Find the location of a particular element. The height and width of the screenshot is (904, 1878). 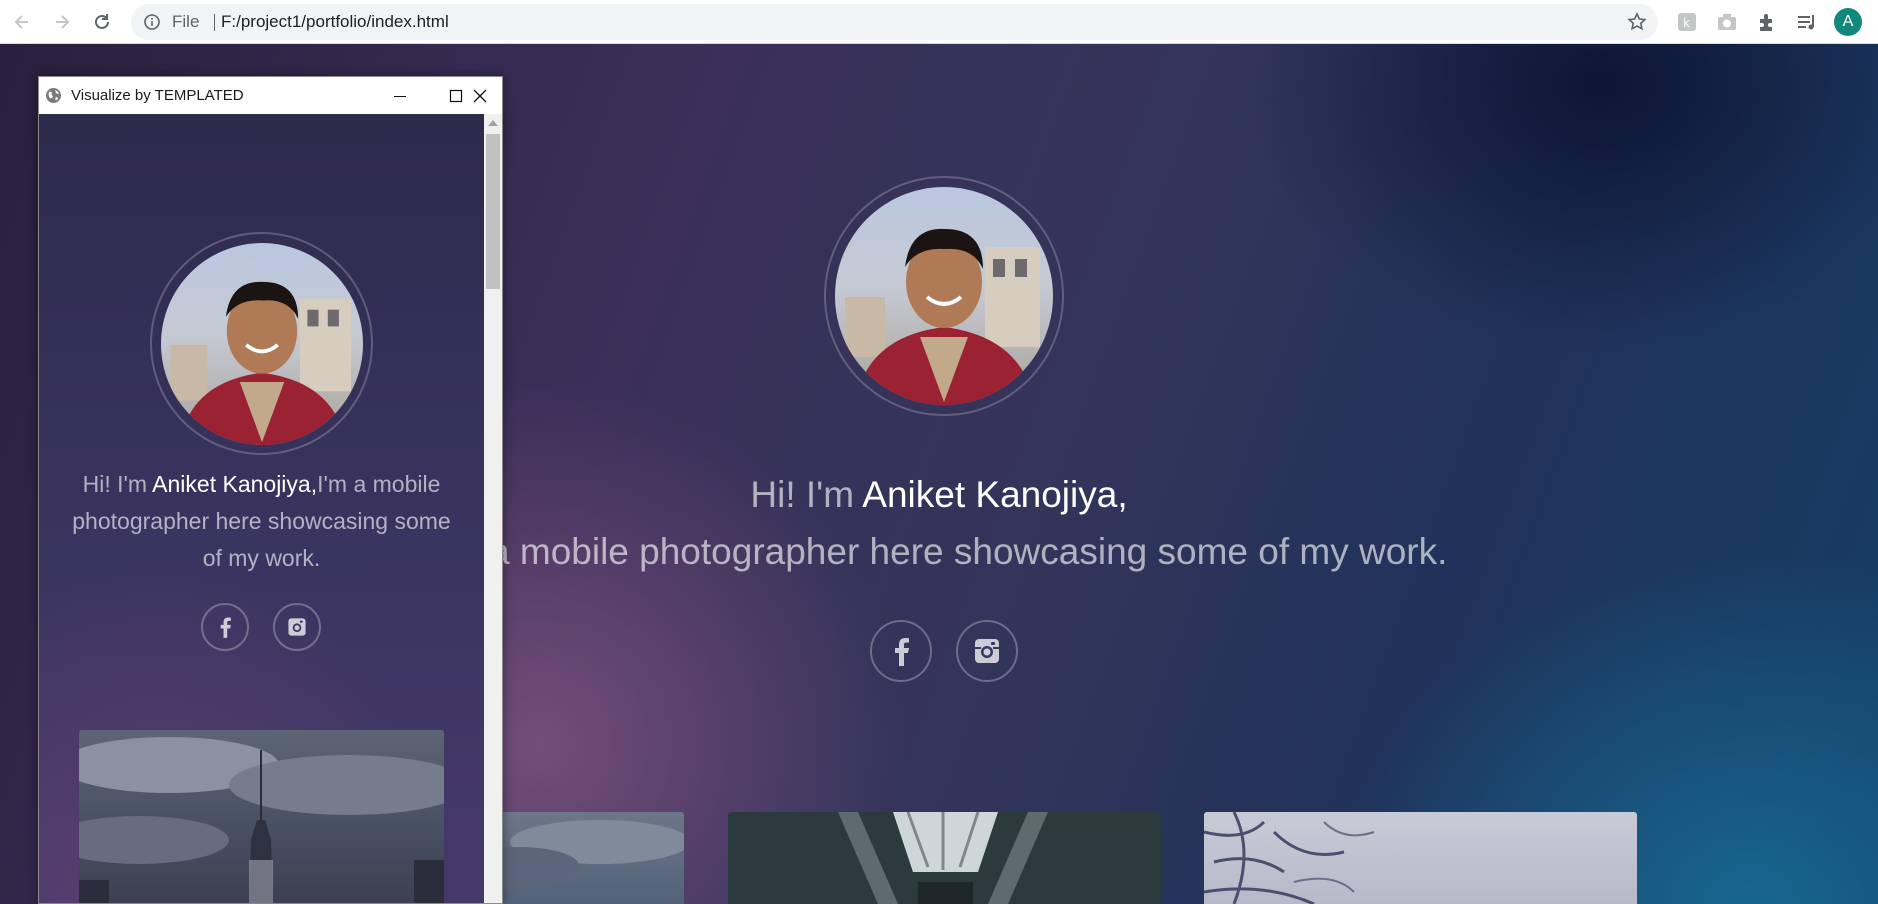

gallery-thumbnail-tree is located at coordinates (1420, 858).